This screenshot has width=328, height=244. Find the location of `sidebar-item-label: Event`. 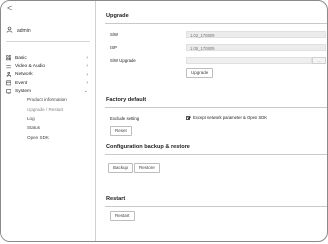

sidebar-item-label: Event is located at coordinates (21, 83).